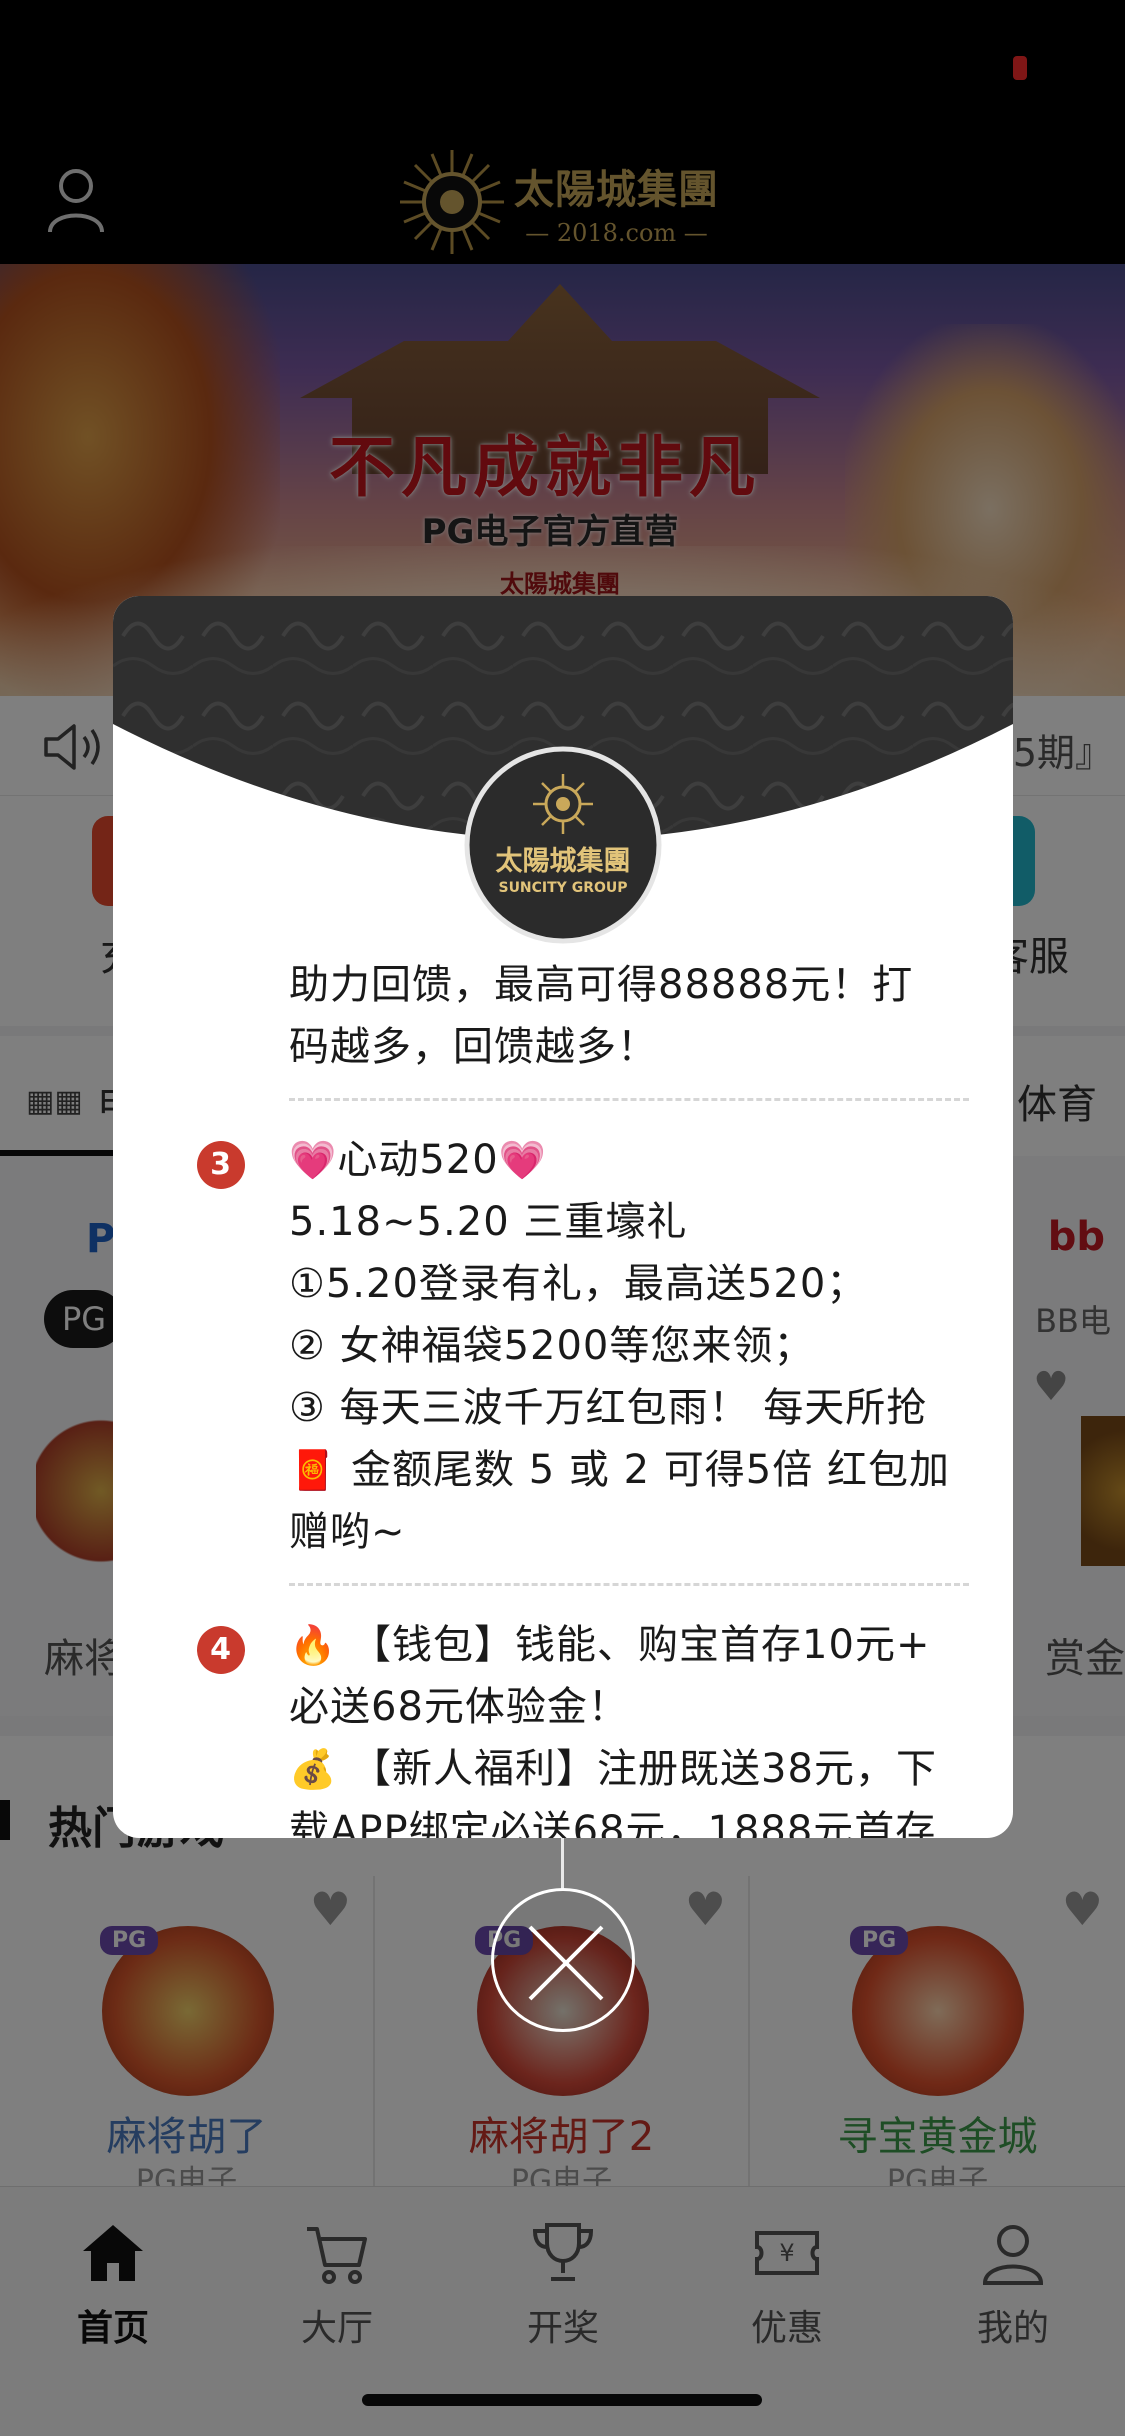  Describe the element at coordinates (459, 1707) in the screenshot. I see `text-line: 必送68元体验金！` at that location.